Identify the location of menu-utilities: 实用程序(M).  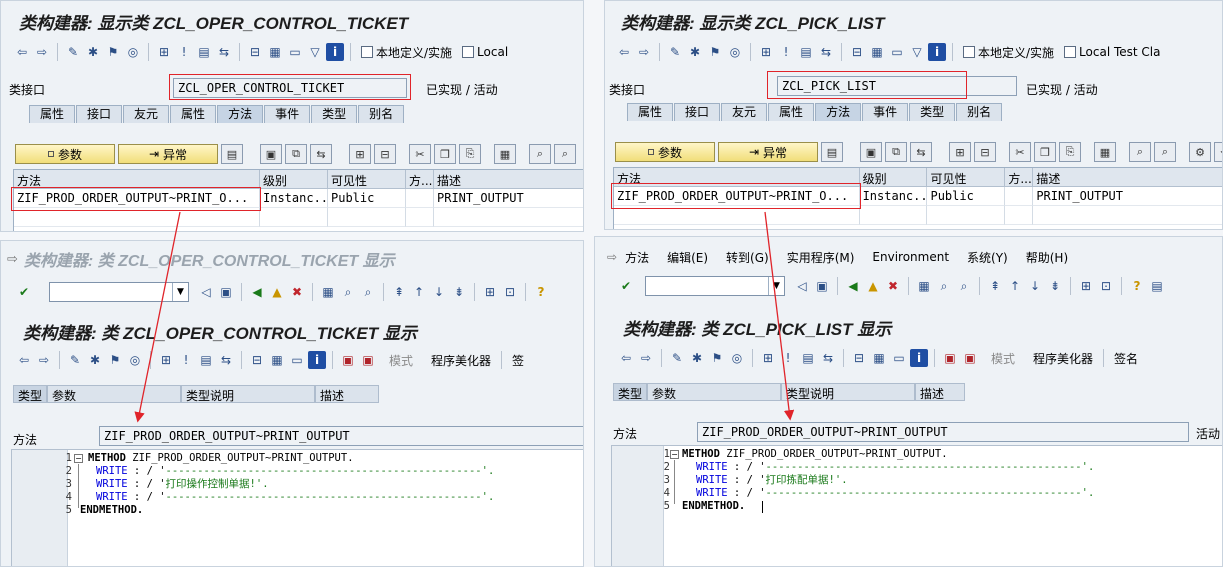
(821, 257).